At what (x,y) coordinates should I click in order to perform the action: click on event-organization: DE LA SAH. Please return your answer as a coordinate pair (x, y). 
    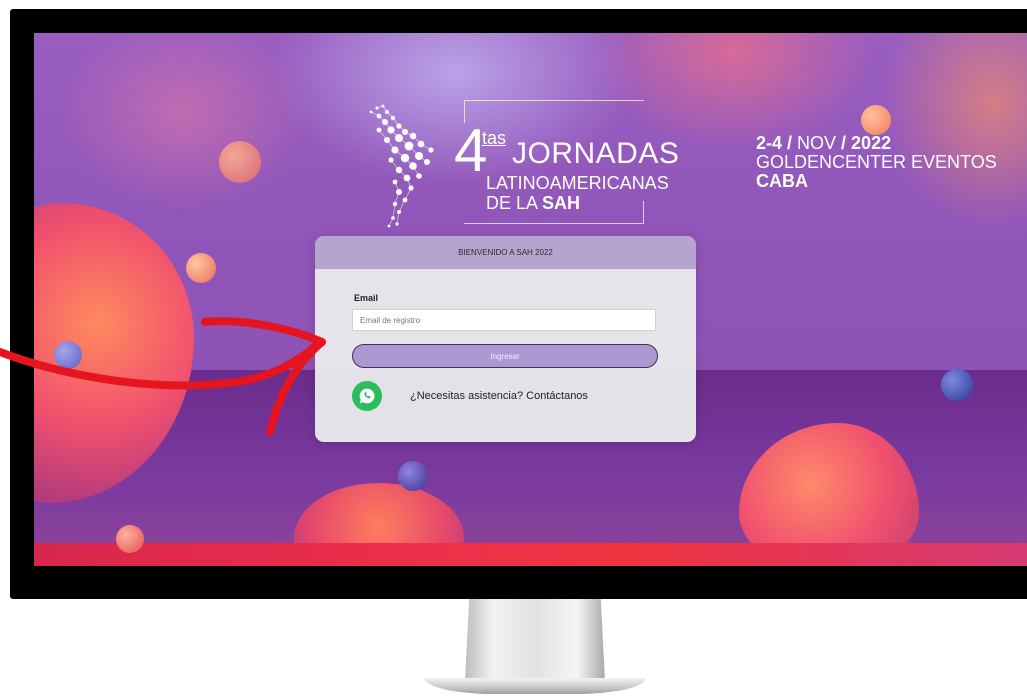
    Looking at the image, I should click on (533, 203).